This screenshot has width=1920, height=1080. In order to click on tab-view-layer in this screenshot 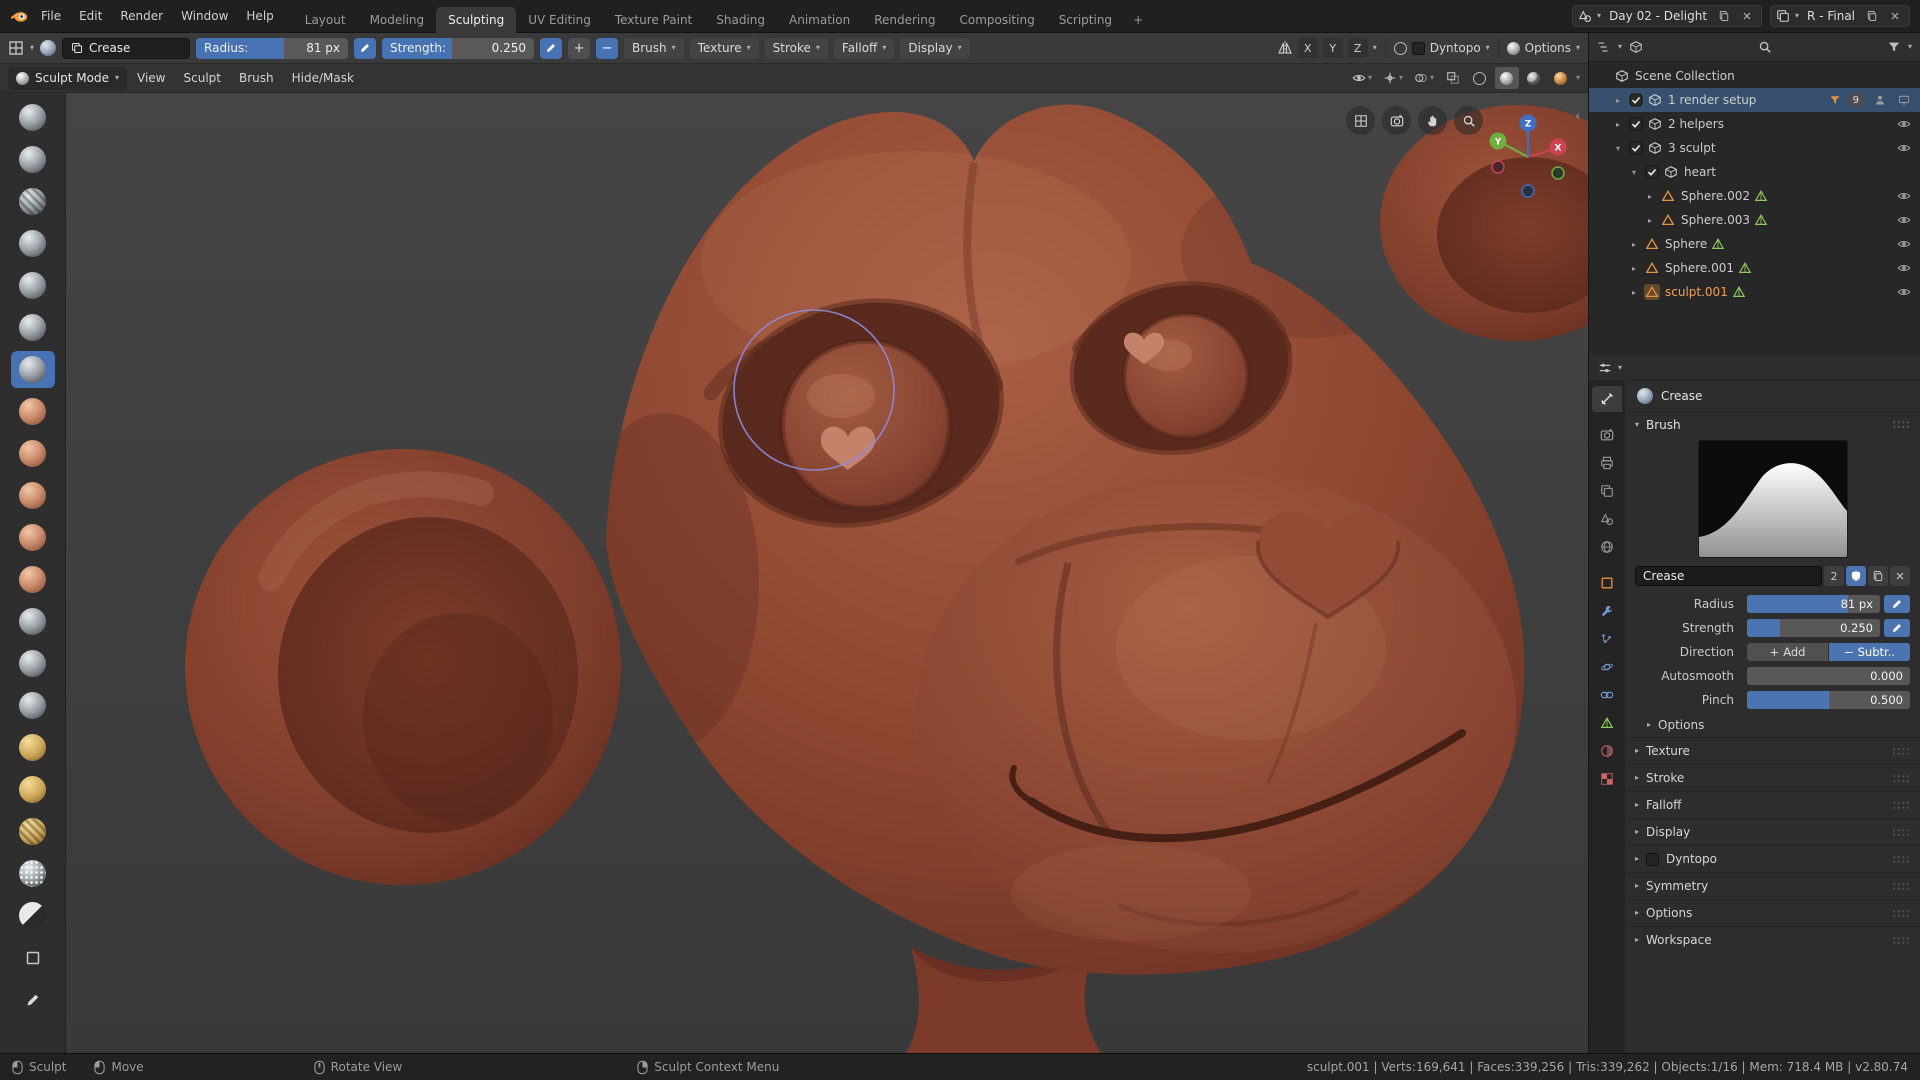, I will do `click(1607, 491)`.